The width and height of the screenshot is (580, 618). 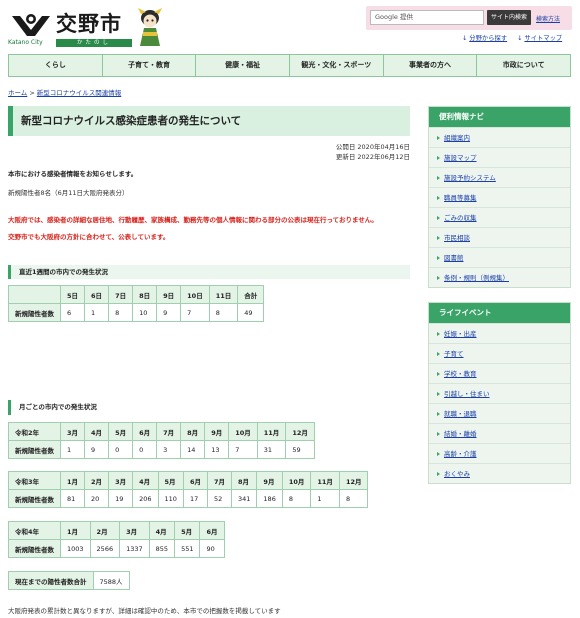 I want to click on sidebar-item-consultation: 市民相談, so click(x=499, y=237).